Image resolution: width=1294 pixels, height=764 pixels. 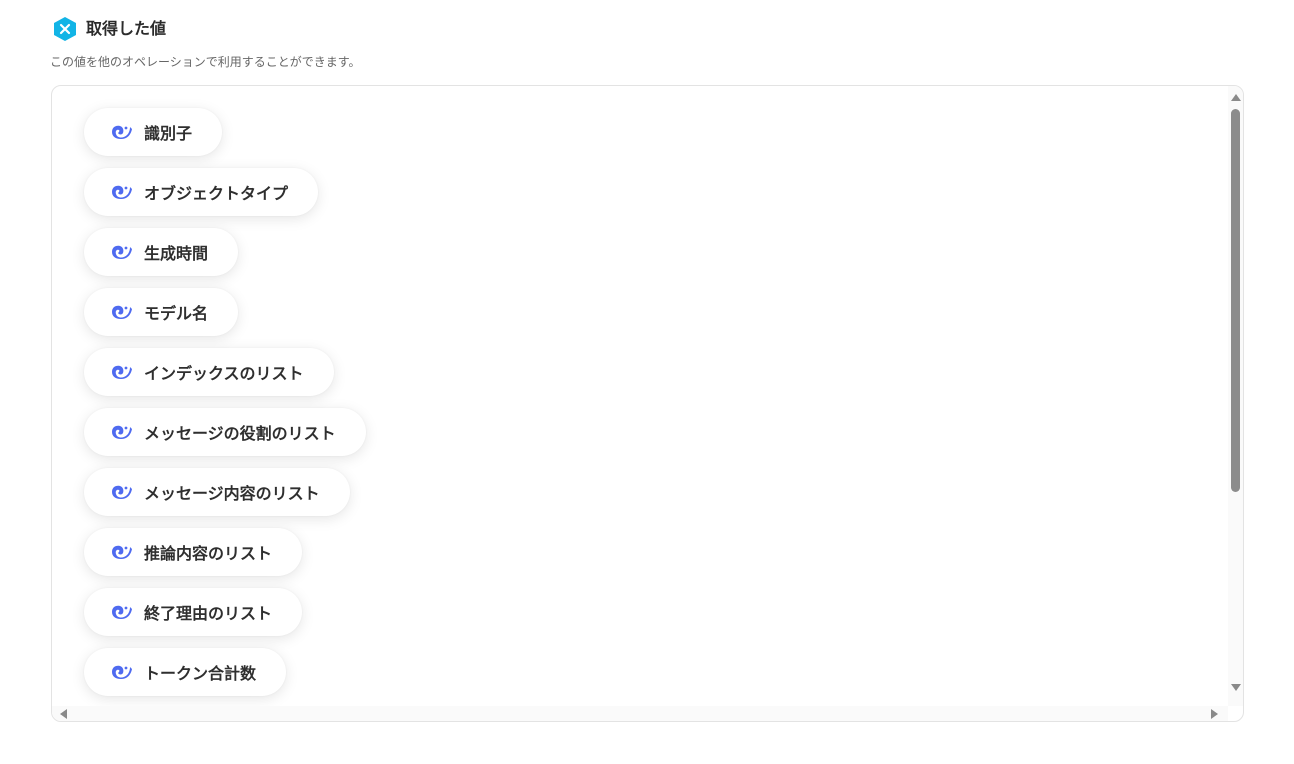 I want to click on section-title: 取得した値, so click(x=126, y=28).